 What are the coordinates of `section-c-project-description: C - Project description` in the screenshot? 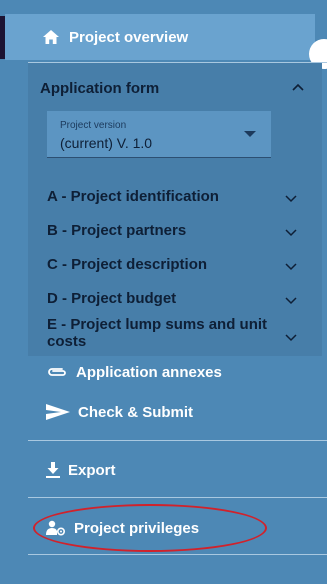 It's located at (172, 264).